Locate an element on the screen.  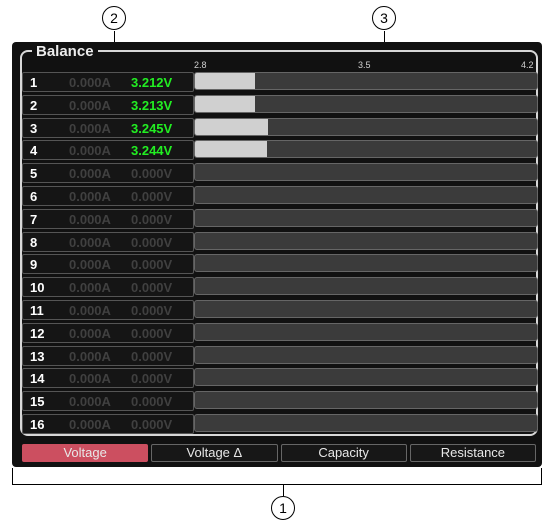
callout-1-leader is located at coordinates (283, 490).